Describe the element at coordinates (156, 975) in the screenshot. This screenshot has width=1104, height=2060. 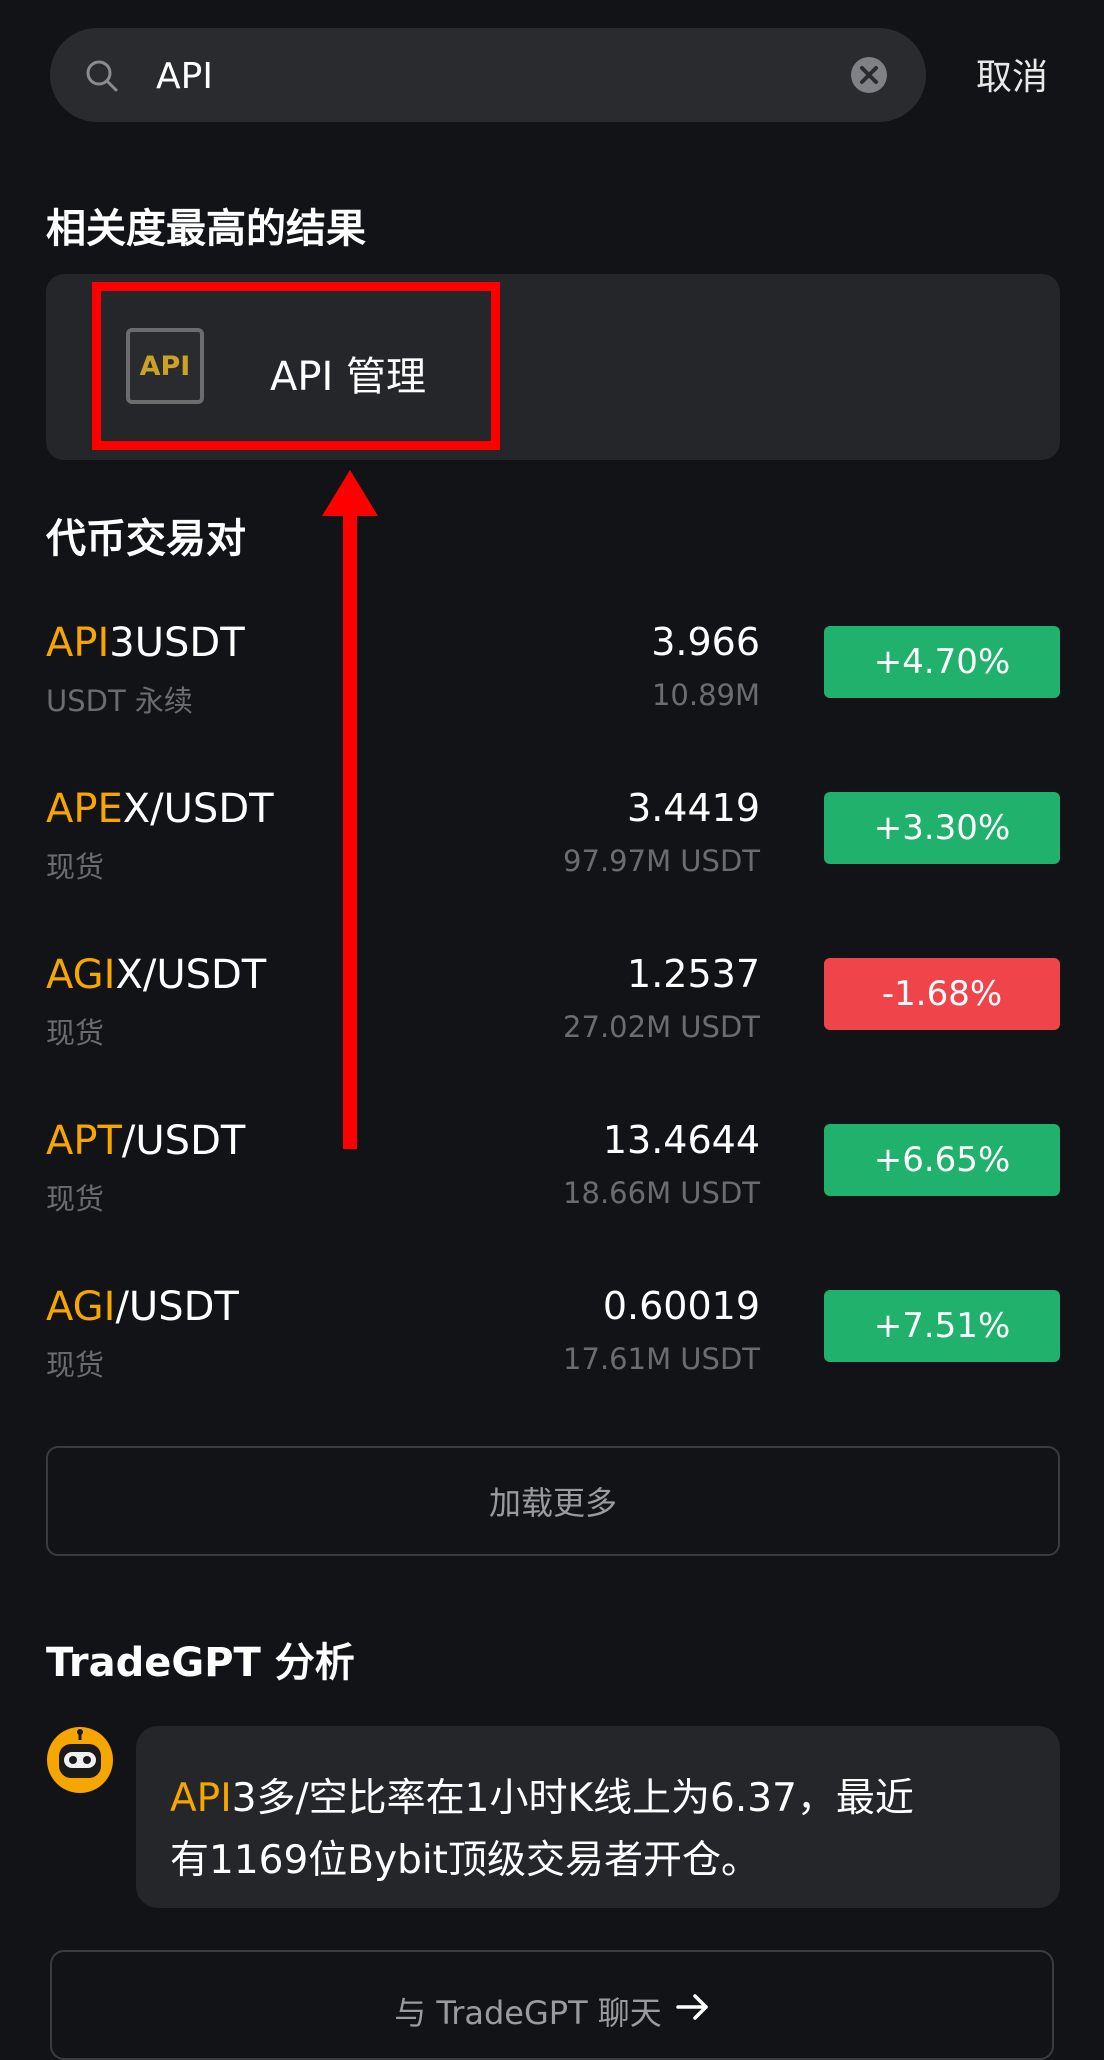
I see `pair-symbol: AGIX/USDT` at that location.